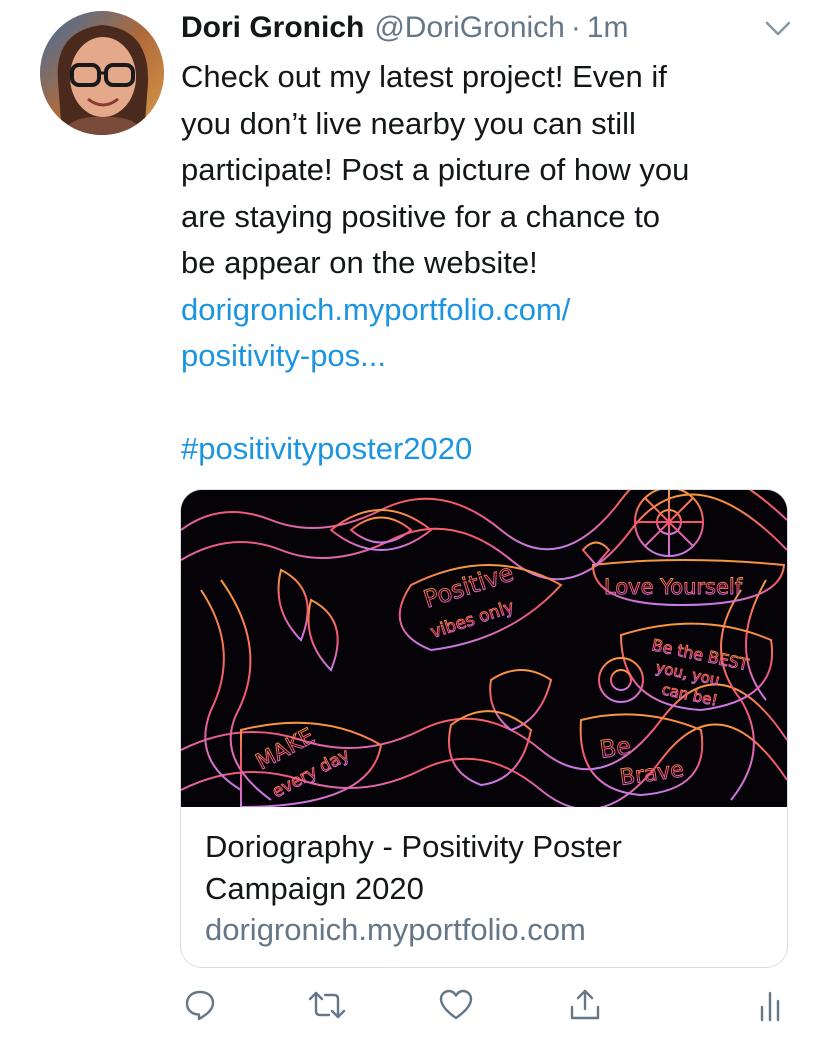  Describe the element at coordinates (421, 216) in the screenshot. I see `tweet-text-line: are staying positive for a chance to` at that location.